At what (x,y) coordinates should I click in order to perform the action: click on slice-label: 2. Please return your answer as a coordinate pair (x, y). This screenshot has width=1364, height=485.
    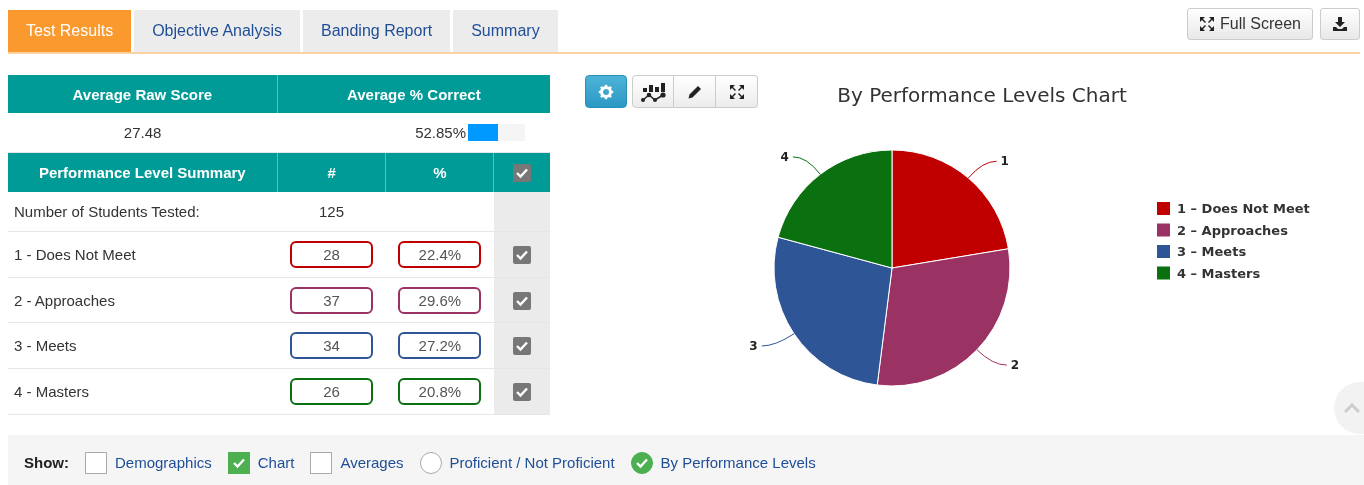
    Looking at the image, I should click on (1015, 365).